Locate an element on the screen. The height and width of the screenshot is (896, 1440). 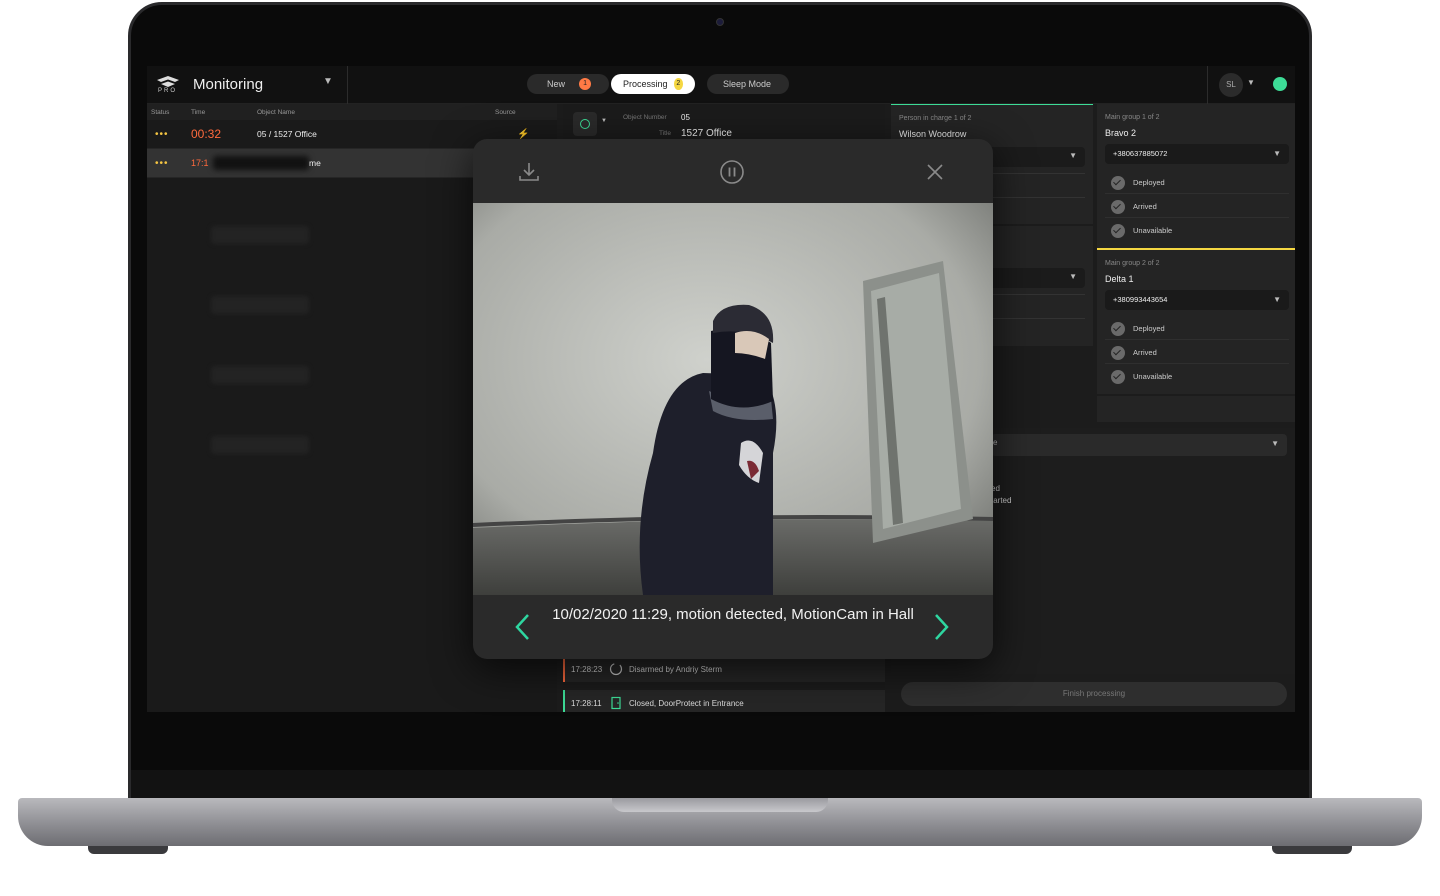
tab-new: New 1 is located at coordinates (568, 84).